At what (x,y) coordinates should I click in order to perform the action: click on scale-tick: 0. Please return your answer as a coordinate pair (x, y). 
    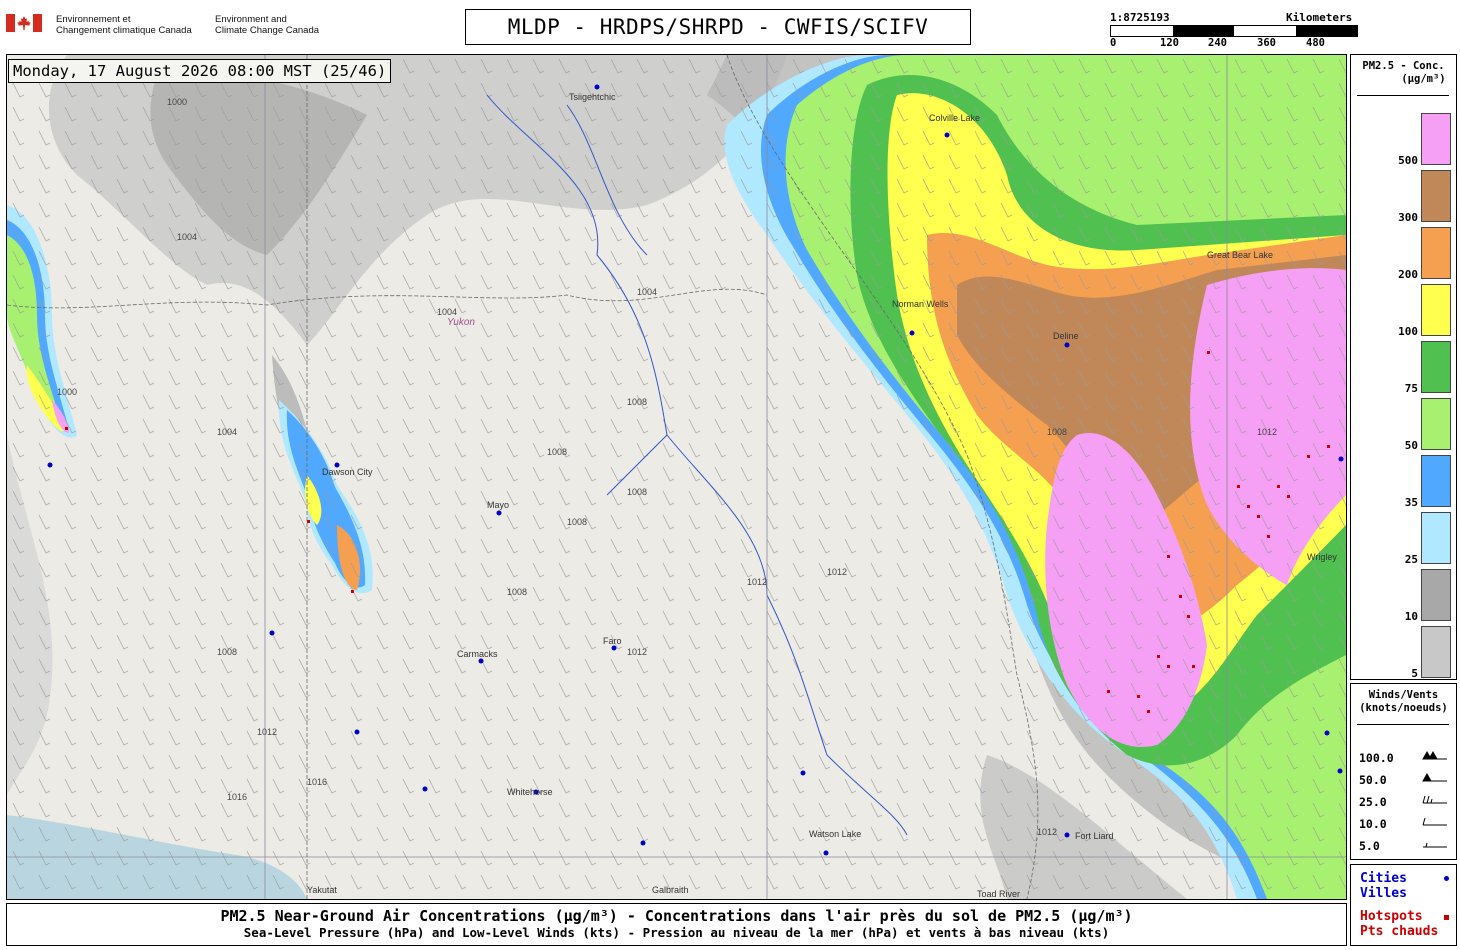
    Looking at the image, I should click on (1113, 43).